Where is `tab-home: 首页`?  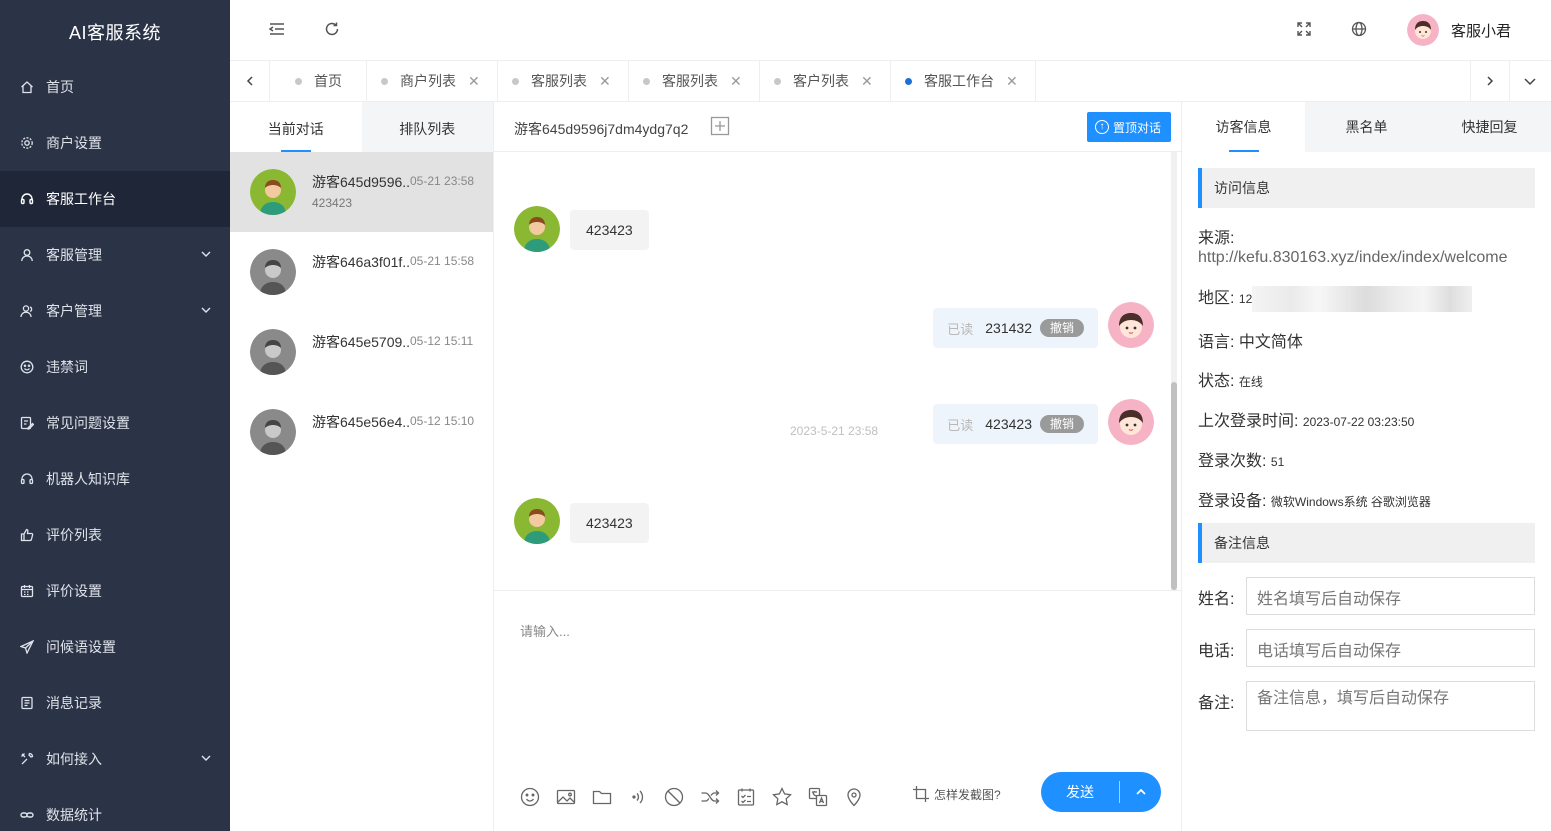
tab-home: 首页 is located at coordinates (319, 81).